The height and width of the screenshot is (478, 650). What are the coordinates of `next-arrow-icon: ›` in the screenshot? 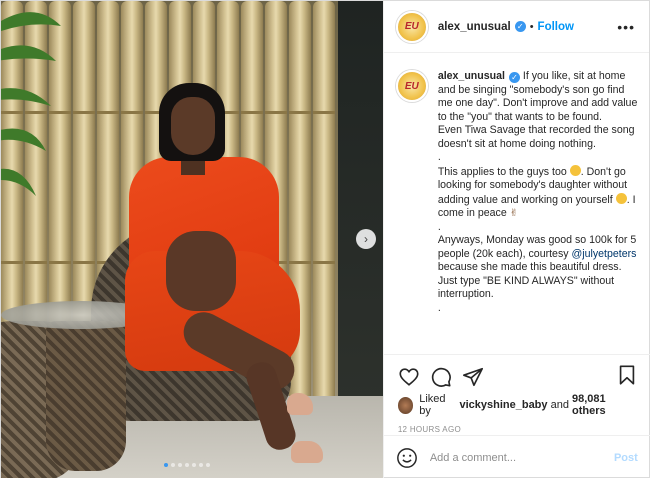 It's located at (366, 239).